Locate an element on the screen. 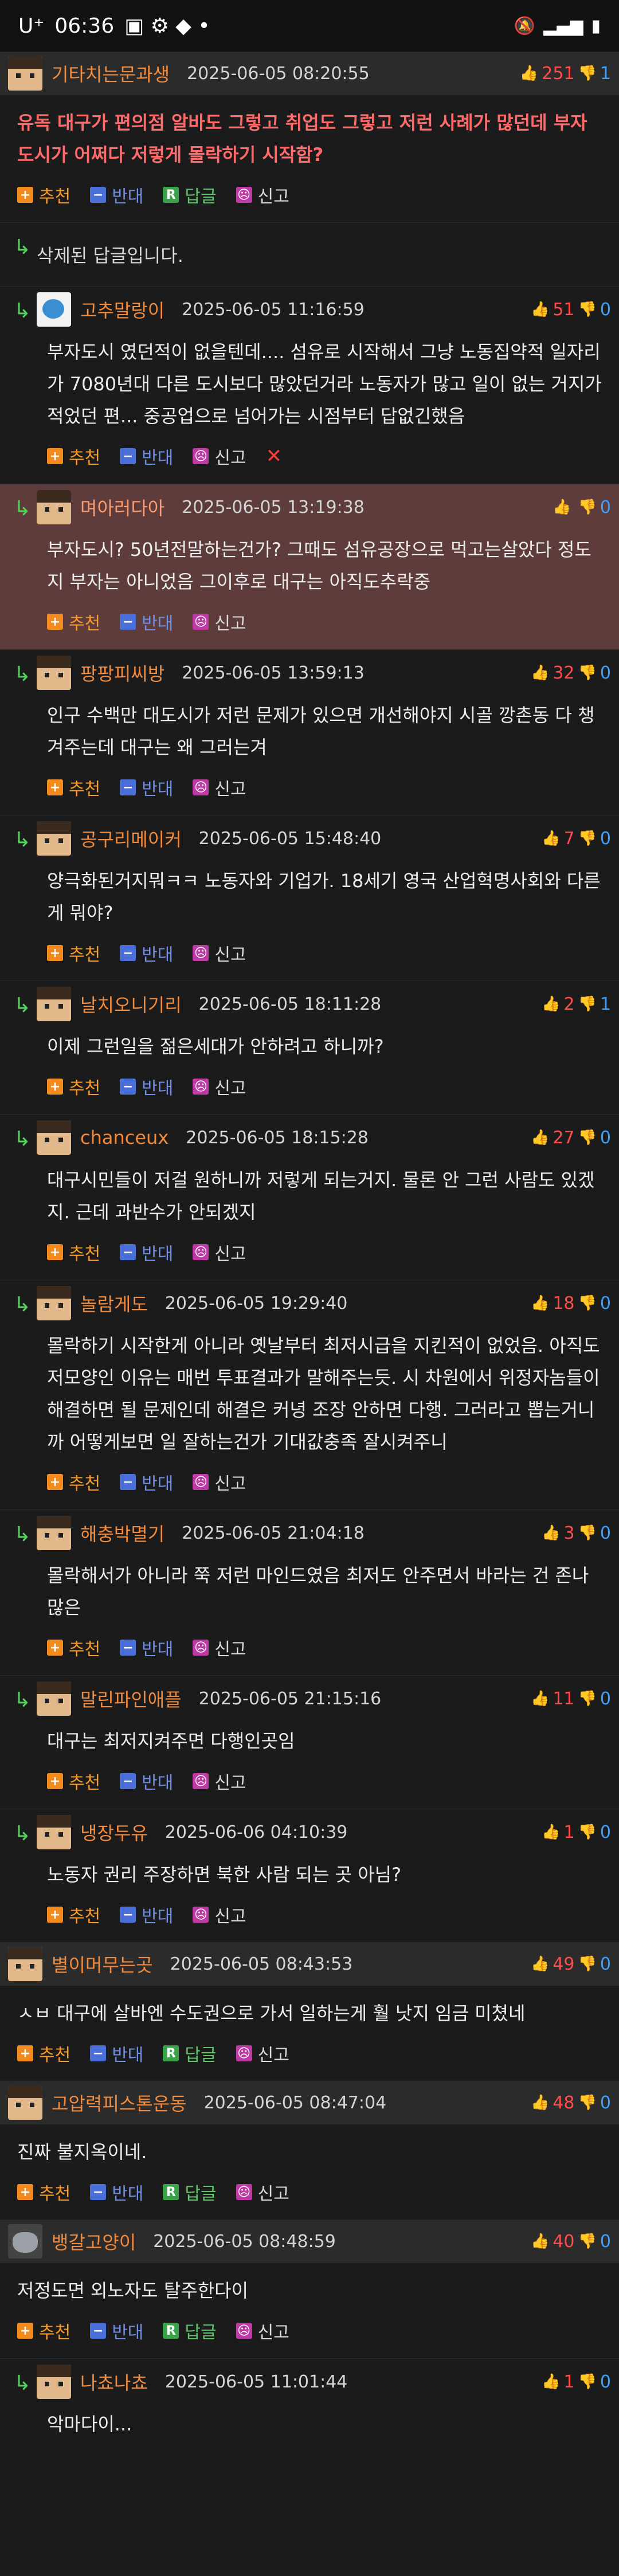 This screenshot has width=619, height=2576. thumbs-down-icon: 👎 is located at coordinates (587, 1698).